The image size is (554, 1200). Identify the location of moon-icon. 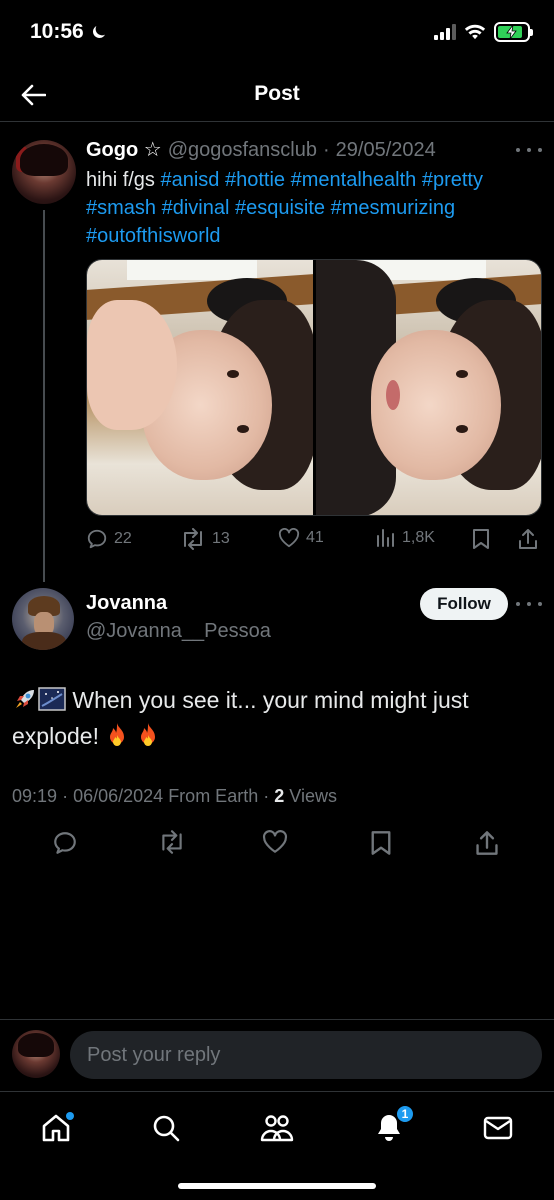
(98, 32).